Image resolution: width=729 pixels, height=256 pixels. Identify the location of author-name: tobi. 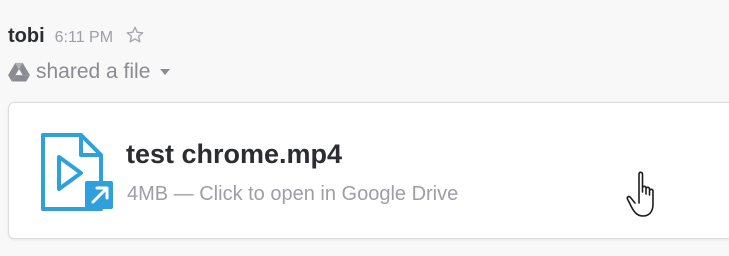
(26, 36).